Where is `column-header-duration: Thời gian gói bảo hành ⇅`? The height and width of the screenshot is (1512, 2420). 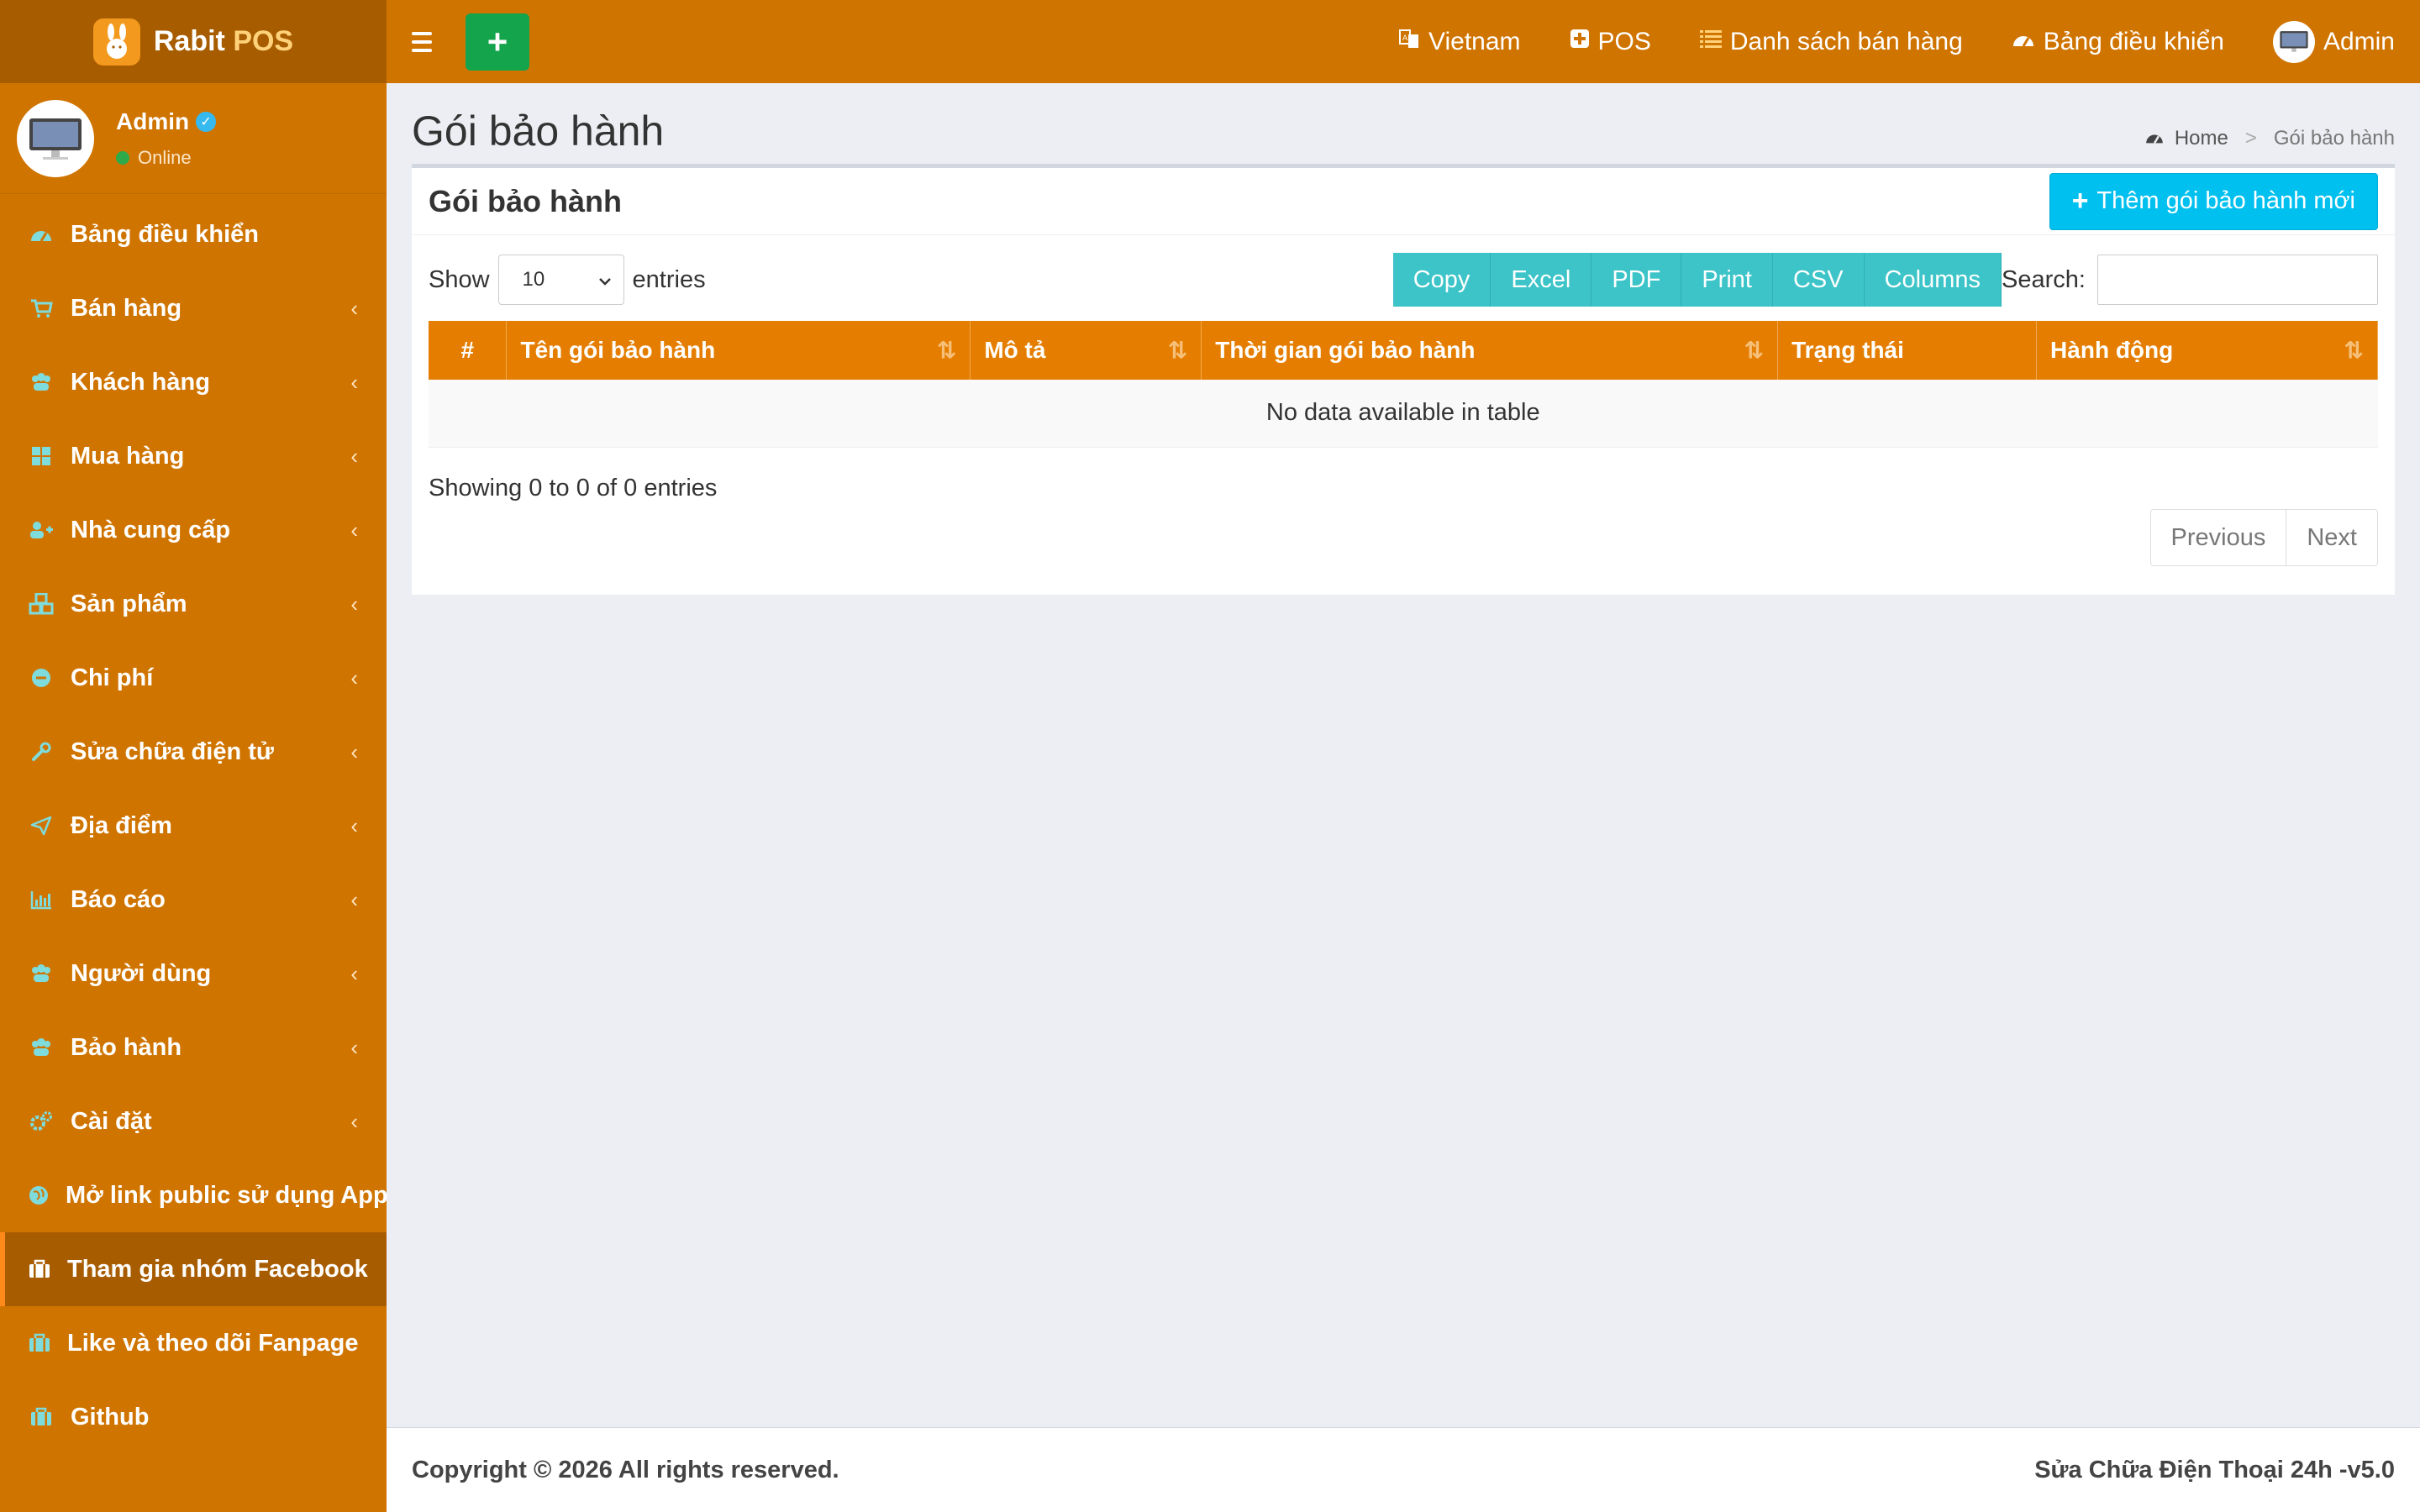 column-header-duration: Thời gian gói bảo hành ⇅ is located at coordinates (1490, 350).